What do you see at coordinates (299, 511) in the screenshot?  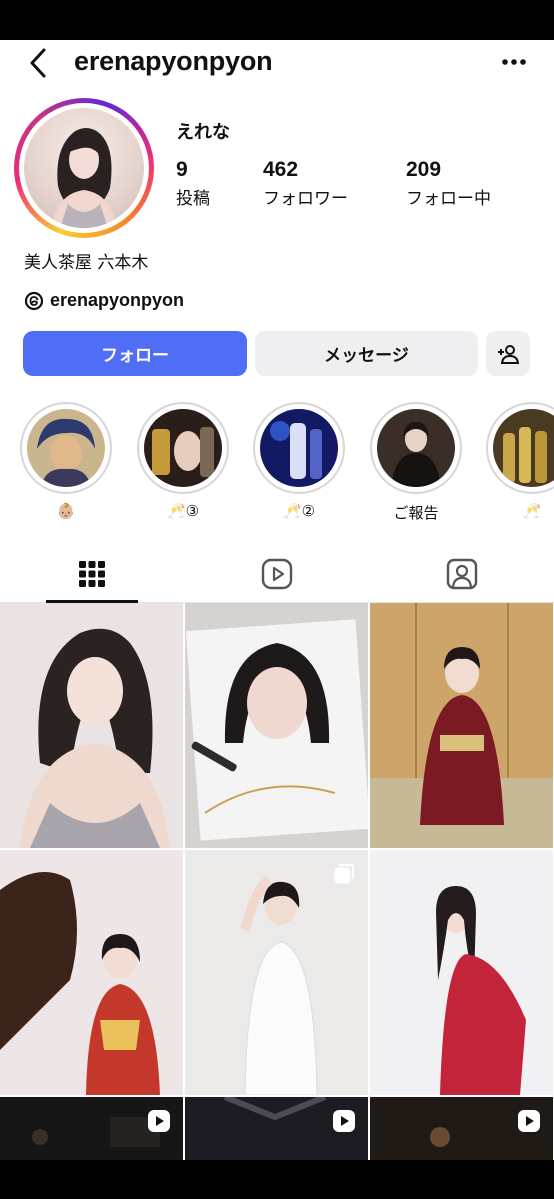 I see `highlight-label: 🥂②` at bounding box center [299, 511].